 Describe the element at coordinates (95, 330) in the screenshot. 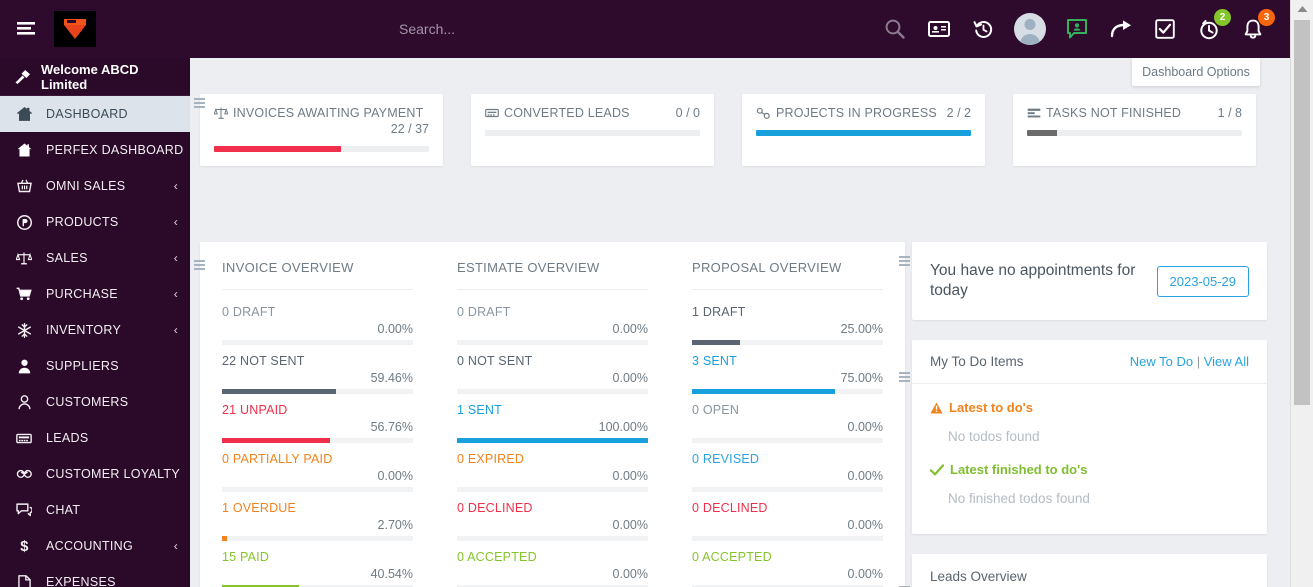

I see `sidebar-item-inventory: INVENTORY ‹` at that location.